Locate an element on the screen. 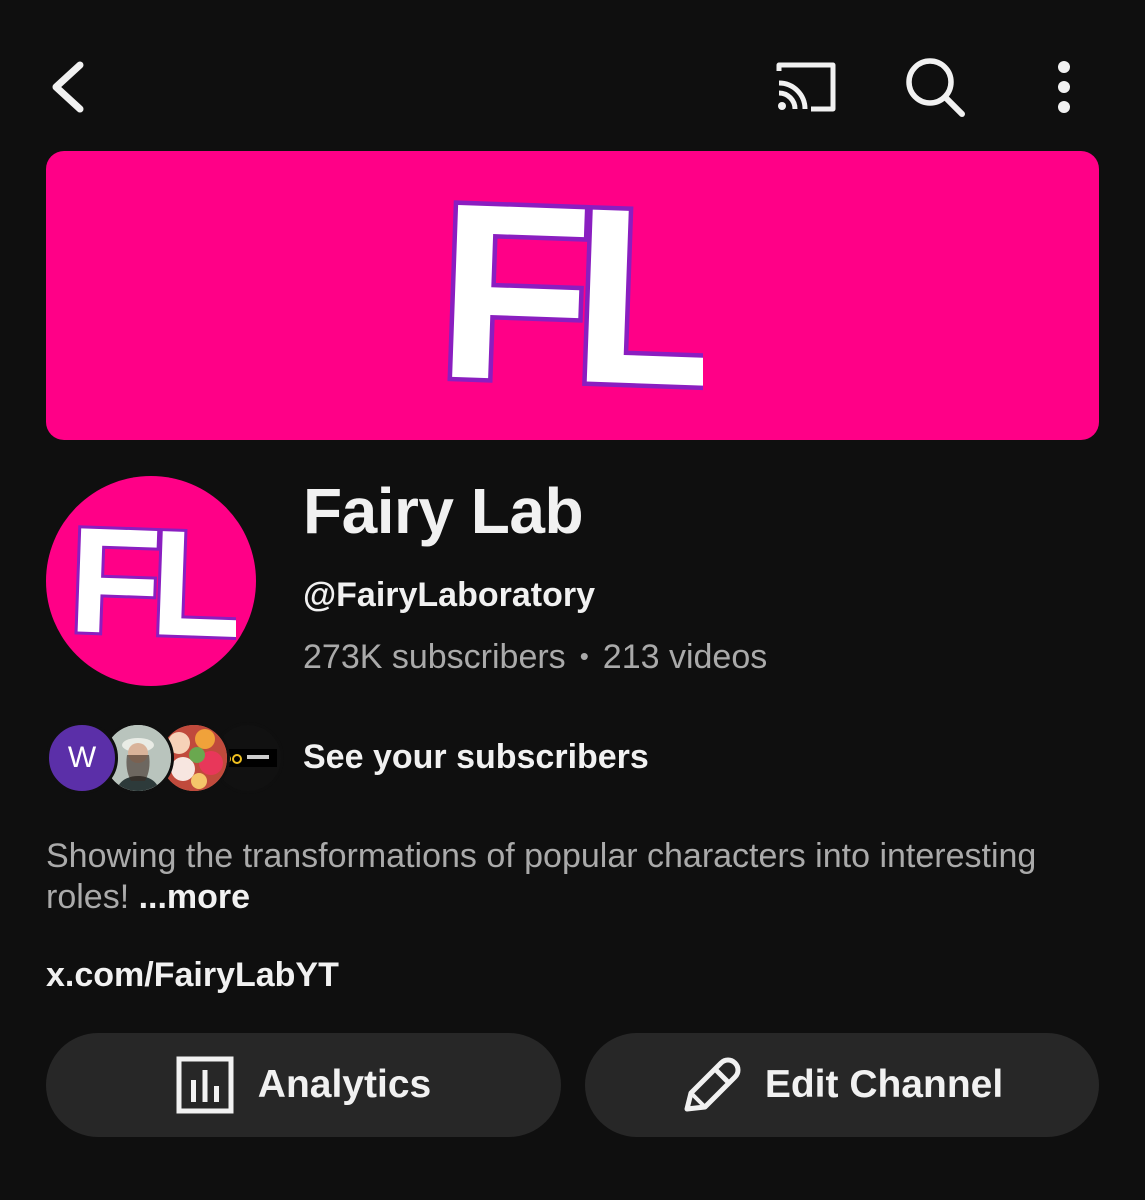  video-count: 213 videos is located at coordinates (685, 657).